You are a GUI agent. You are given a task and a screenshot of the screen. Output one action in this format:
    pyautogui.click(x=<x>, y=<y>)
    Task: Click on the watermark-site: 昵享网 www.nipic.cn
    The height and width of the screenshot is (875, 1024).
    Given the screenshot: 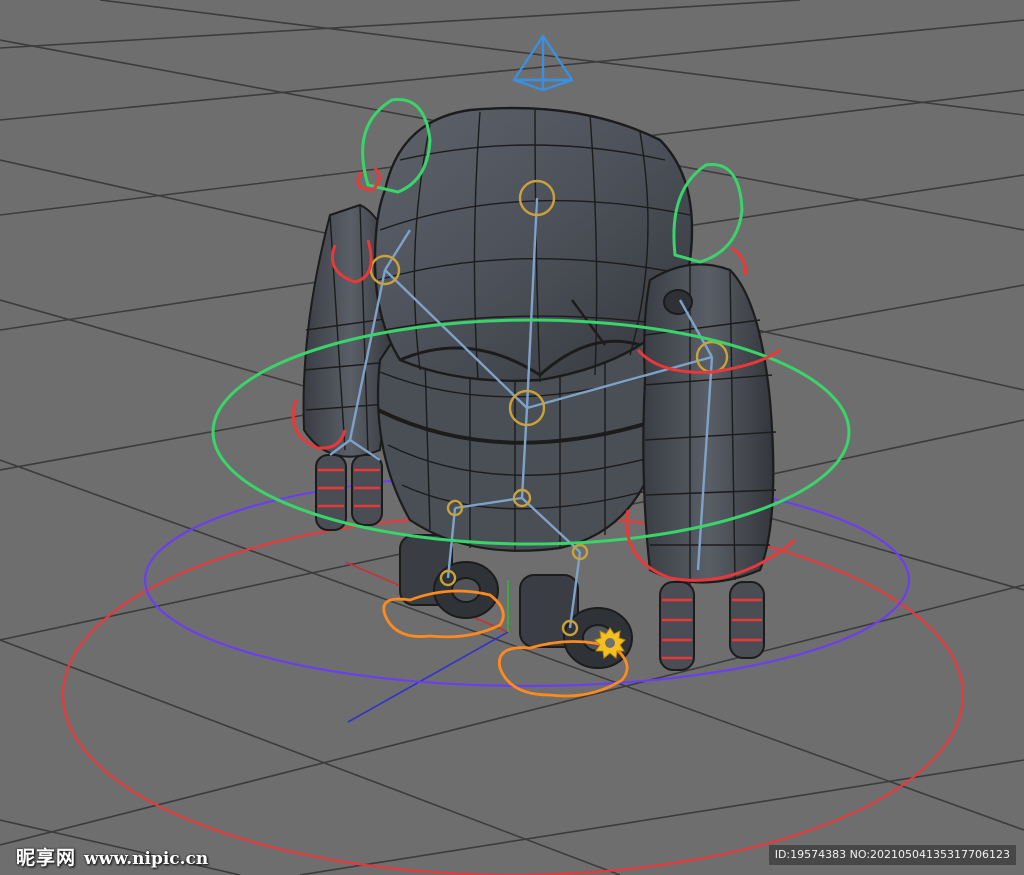 What is the action you would take?
    pyautogui.click(x=112, y=856)
    